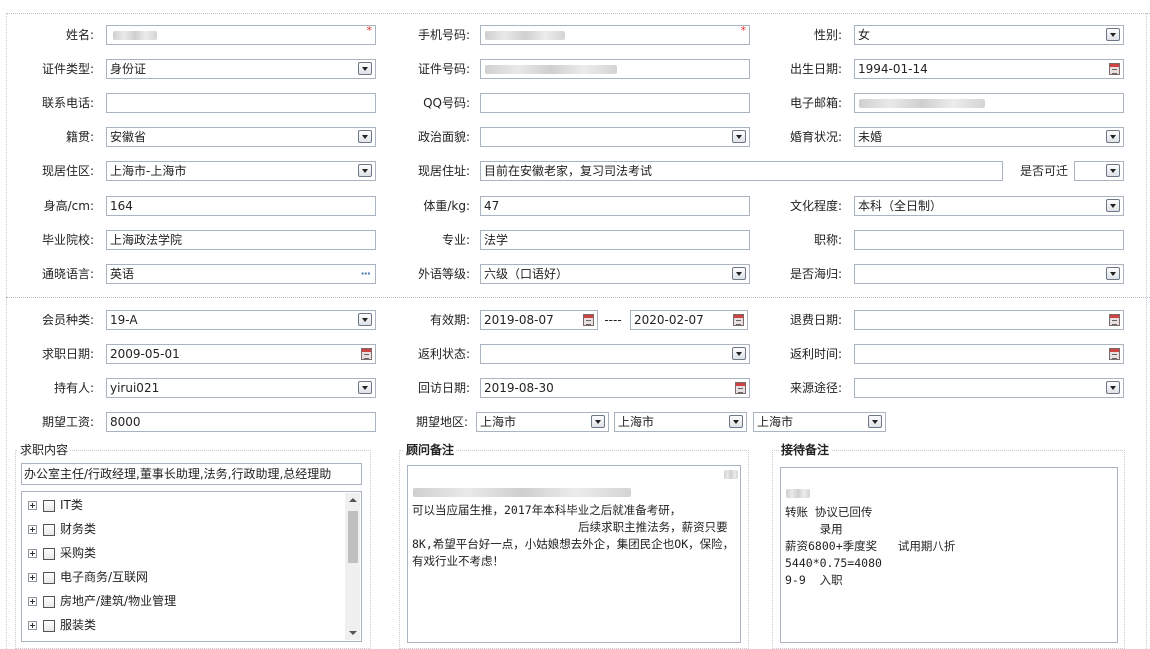  Describe the element at coordinates (443, 35) in the screenshot. I see `mobile-label: 手机号码:` at that location.